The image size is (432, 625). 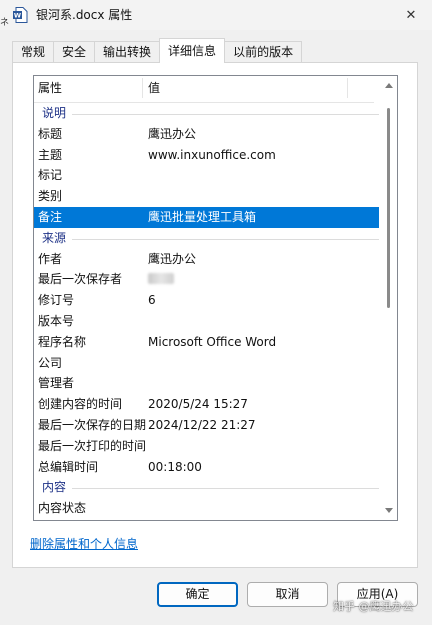 I want to click on property-row: 作者 鹰迅办公, so click(x=206, y=259).